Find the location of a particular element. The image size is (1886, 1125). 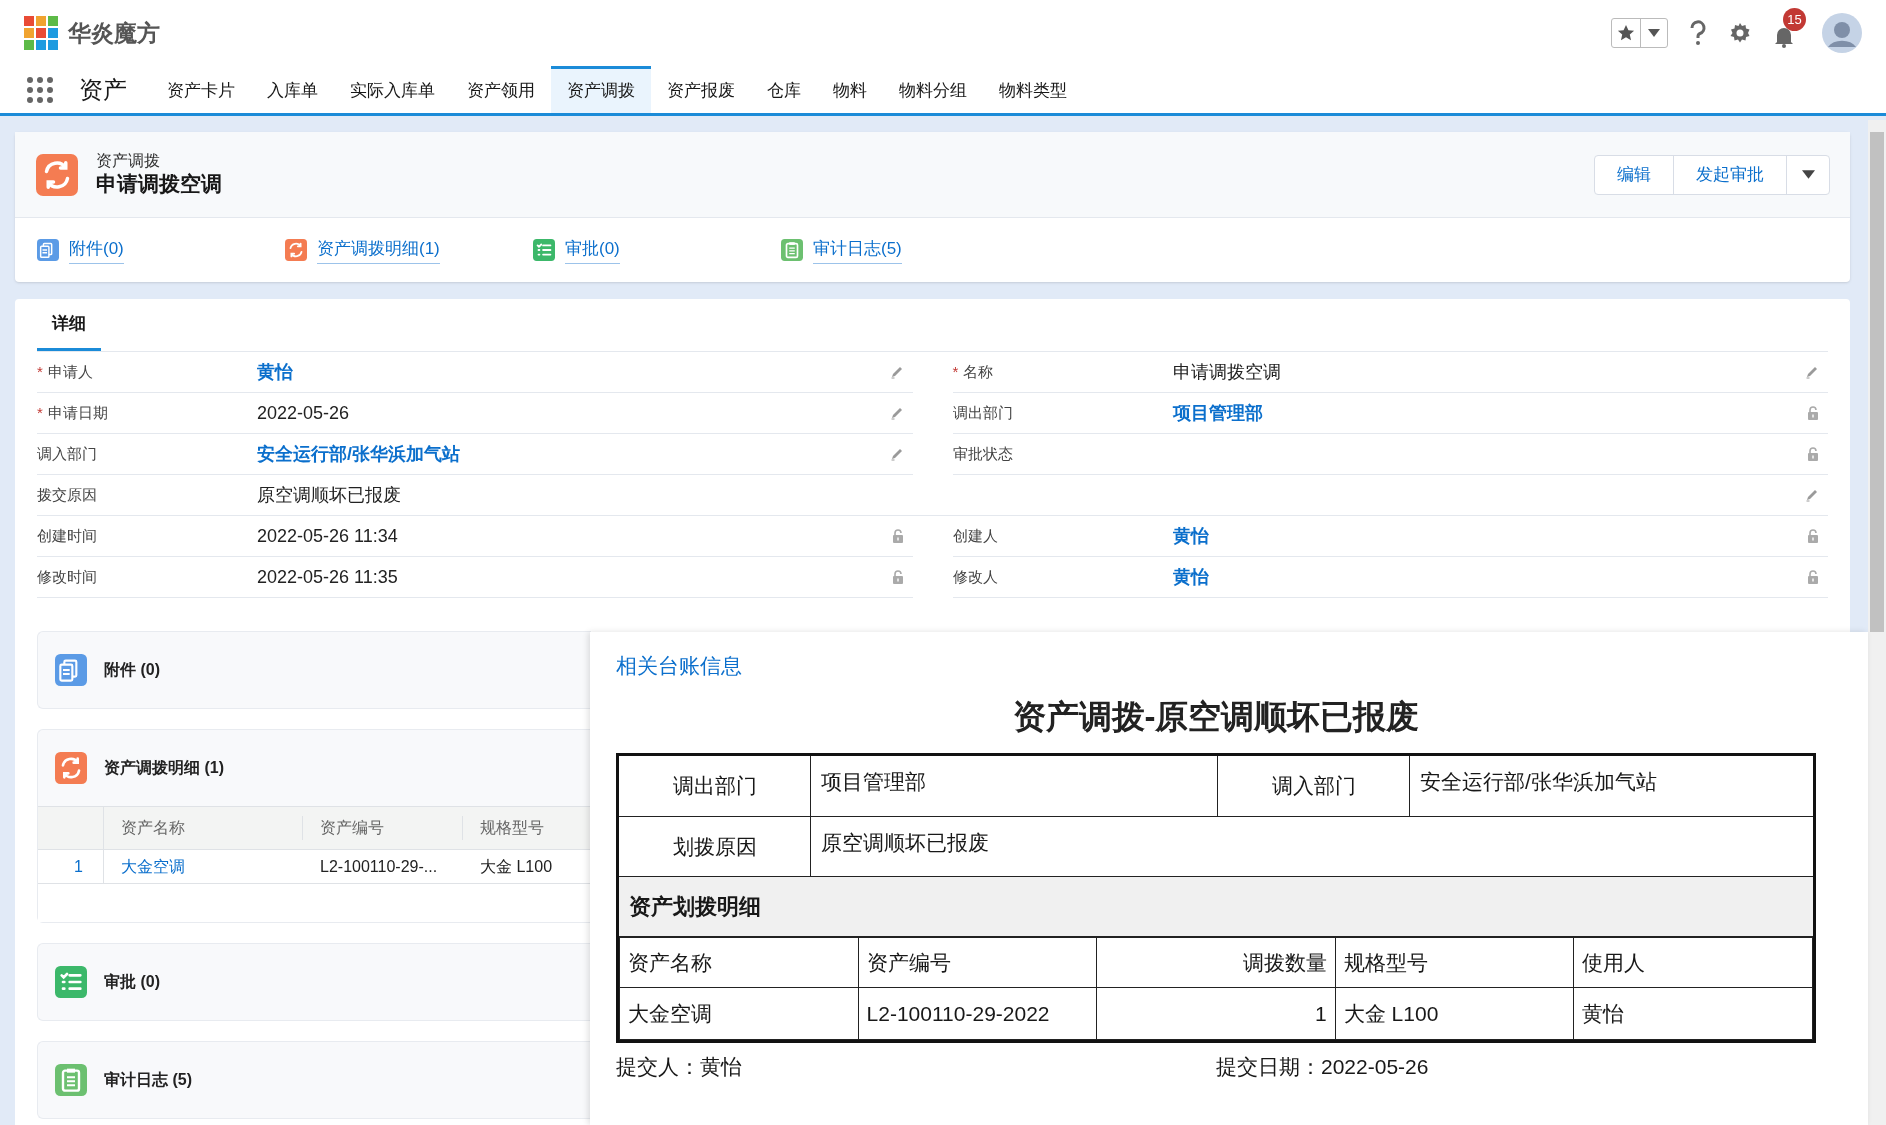

row-number: 1 is located at coordinates (71, 866).